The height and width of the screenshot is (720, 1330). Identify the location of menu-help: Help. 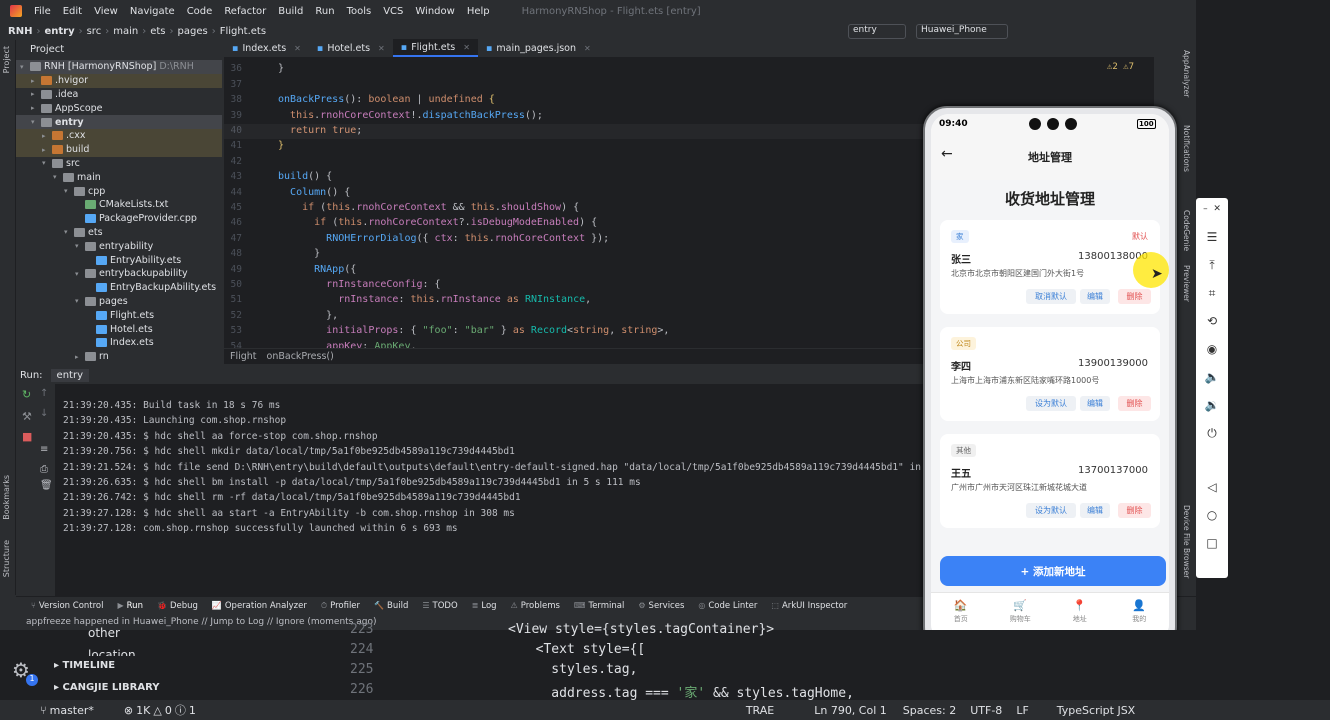
(478, 11).